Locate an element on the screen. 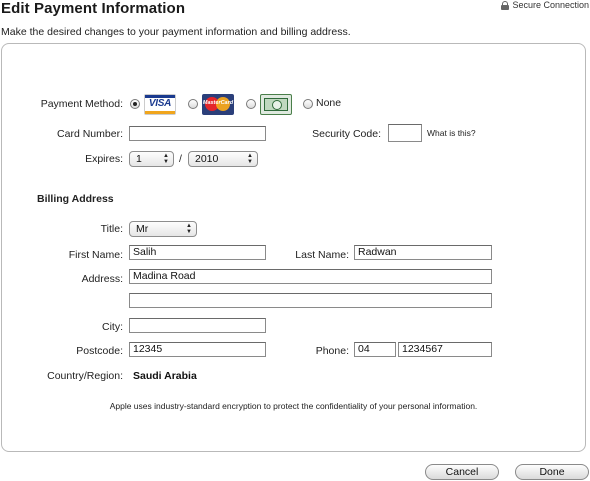 The image size is (590, 481). card-number-input is located at coordinates (197, 133).